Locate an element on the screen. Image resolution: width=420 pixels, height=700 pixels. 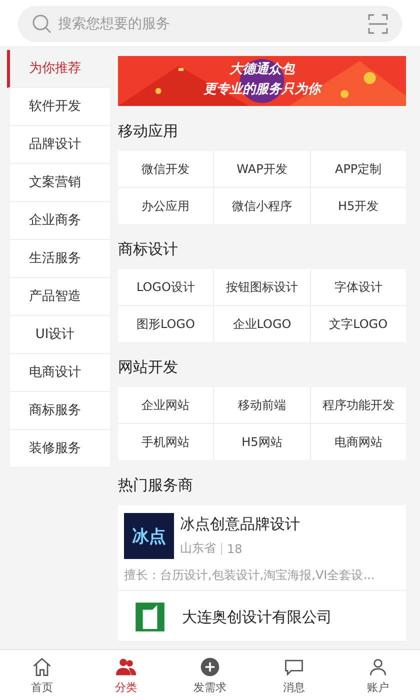
service-item: 移动前端 is located at coordinates (262, 405).